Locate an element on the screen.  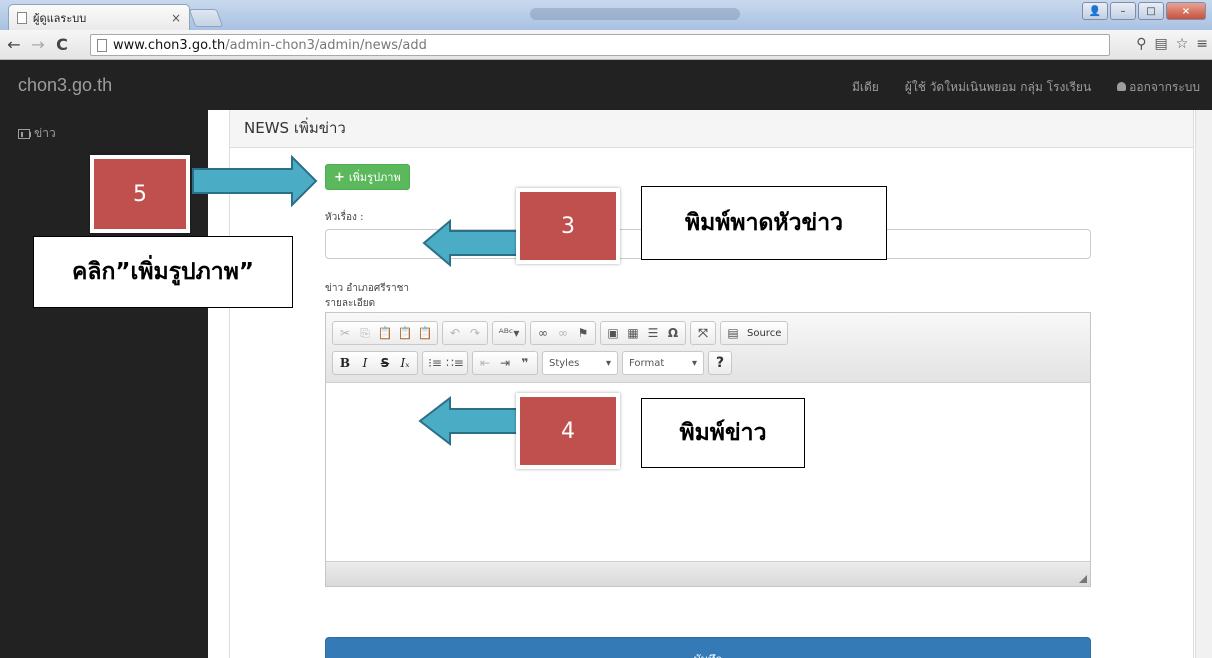
step-5-badge: 5 is located at coordinates (140, 194).